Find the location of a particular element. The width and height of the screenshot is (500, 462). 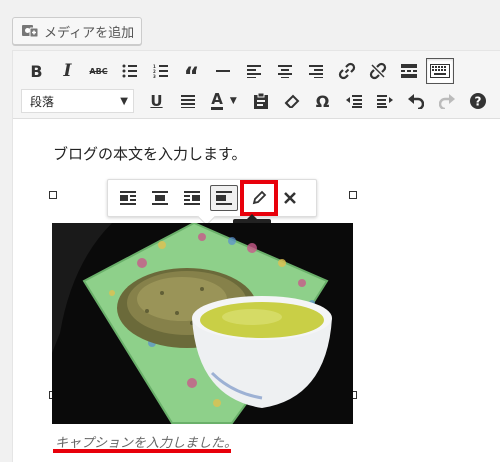

strikethrough-icon: ABC is located at coordinates (98, 71).